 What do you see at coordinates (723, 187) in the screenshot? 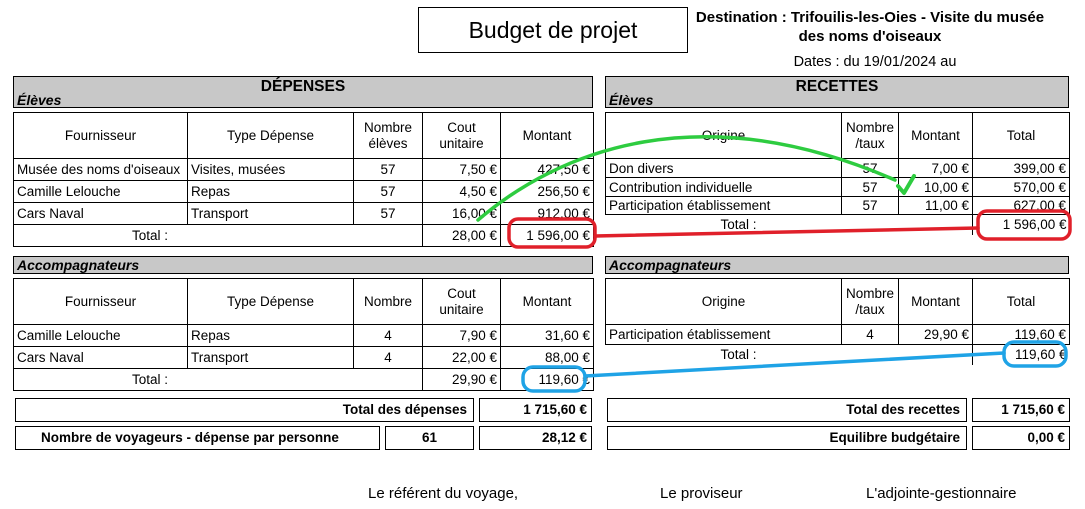
I see `cell: Contribution individuelle` at bounding box center [723, 187].